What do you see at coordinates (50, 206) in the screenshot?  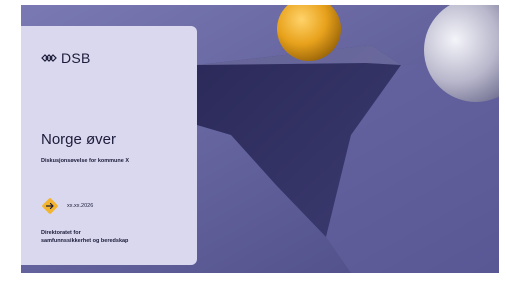 I see `arrow-right-icon` at bounding box center [50, 206].